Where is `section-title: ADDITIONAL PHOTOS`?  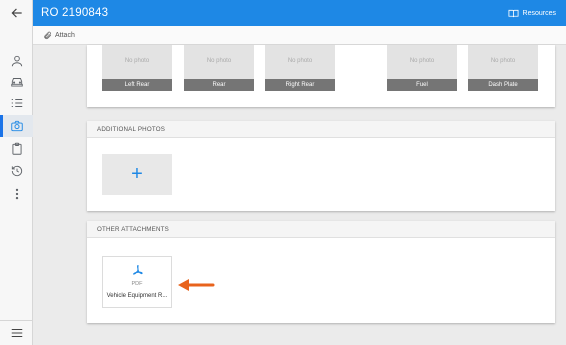
section-title: ADDITIONAL PHOTOS is located at coordinates (321, 129).